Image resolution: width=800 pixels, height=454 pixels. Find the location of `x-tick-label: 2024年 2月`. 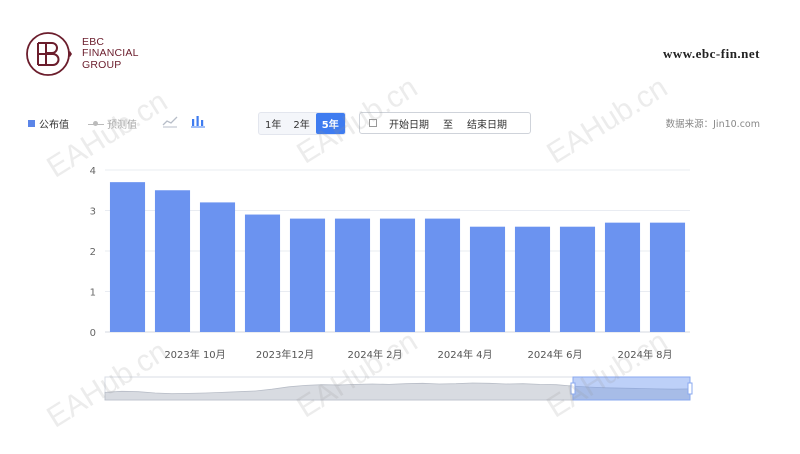

x-tick-label: 2024年 2月 is located at coordinates (375, 354).